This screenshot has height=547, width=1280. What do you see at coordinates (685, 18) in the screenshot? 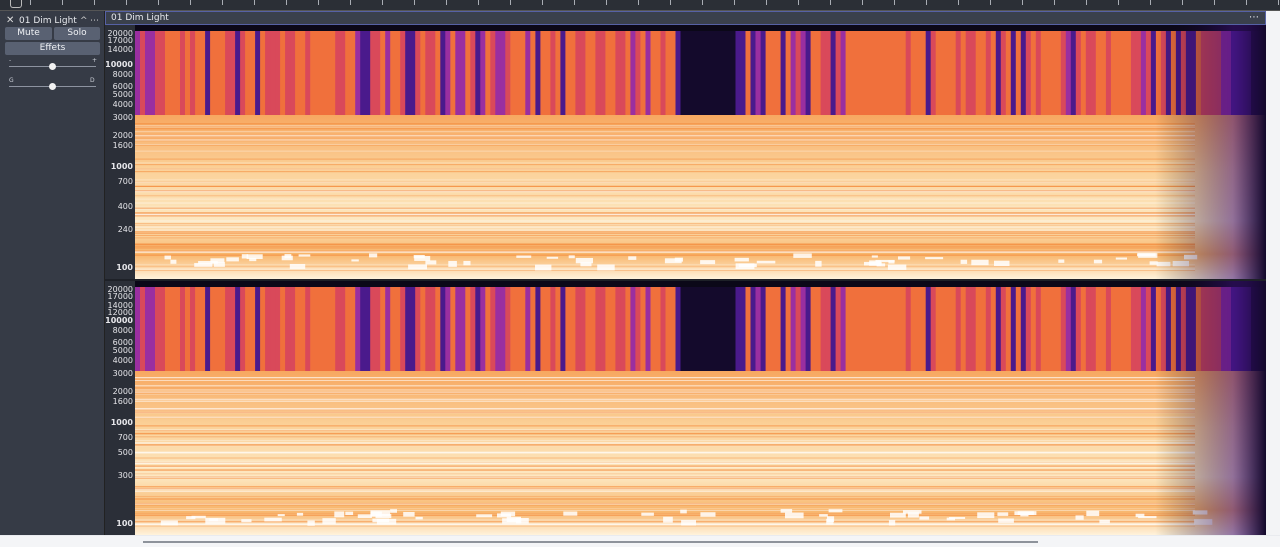
I see `clip-title-bar: 01 Dim Light ⋯` at bounding box center [685, 18].